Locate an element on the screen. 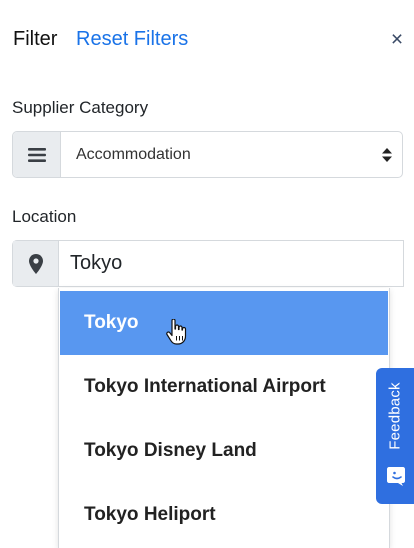 This screenshot has width=414, height=548. filter-title: Filter is located at coordinates (35, 39).